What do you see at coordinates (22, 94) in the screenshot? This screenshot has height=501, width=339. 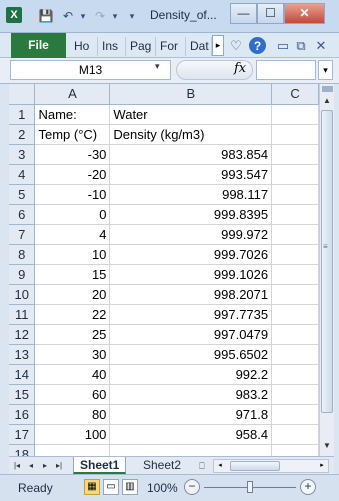 I see `select-all-corner` at bounding box center [22, 94].